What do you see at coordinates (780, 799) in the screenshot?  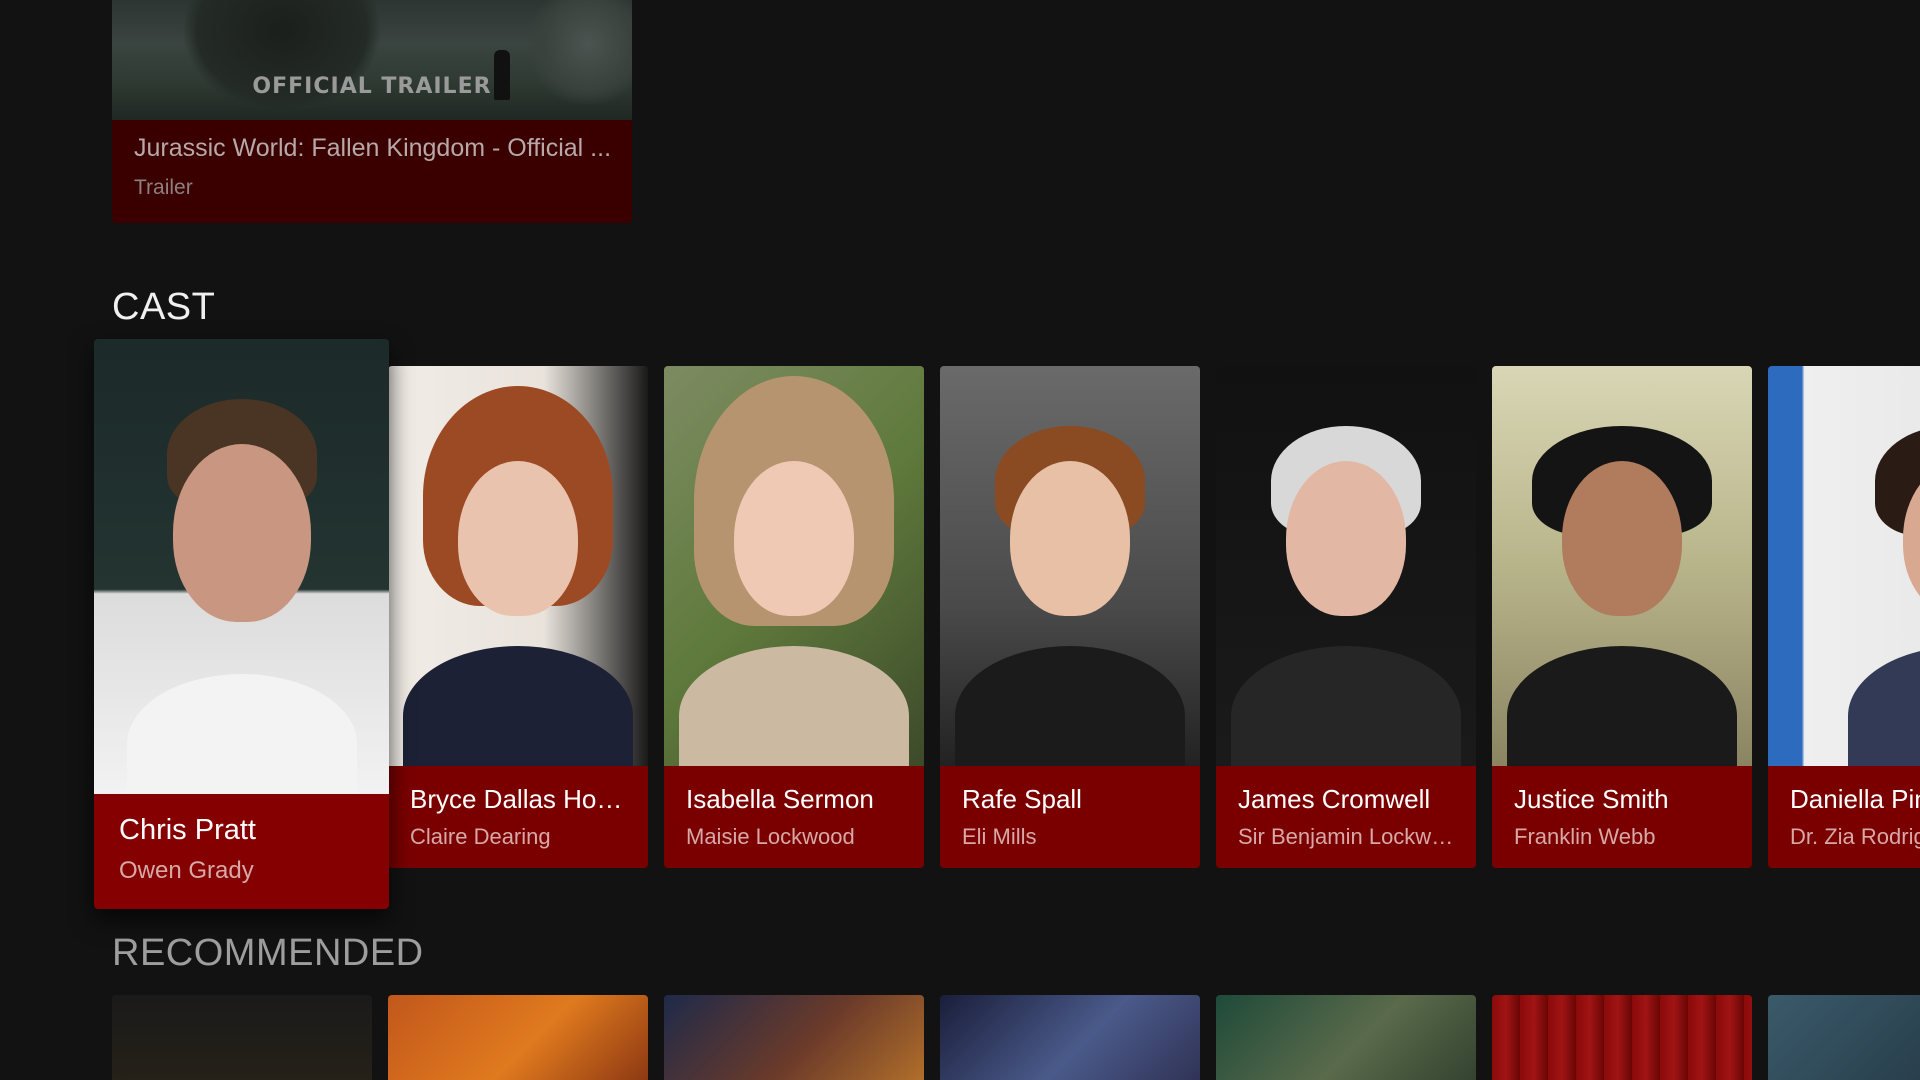 I see `cast-name: Isabella Sermon` at bounding box center [780, 799].